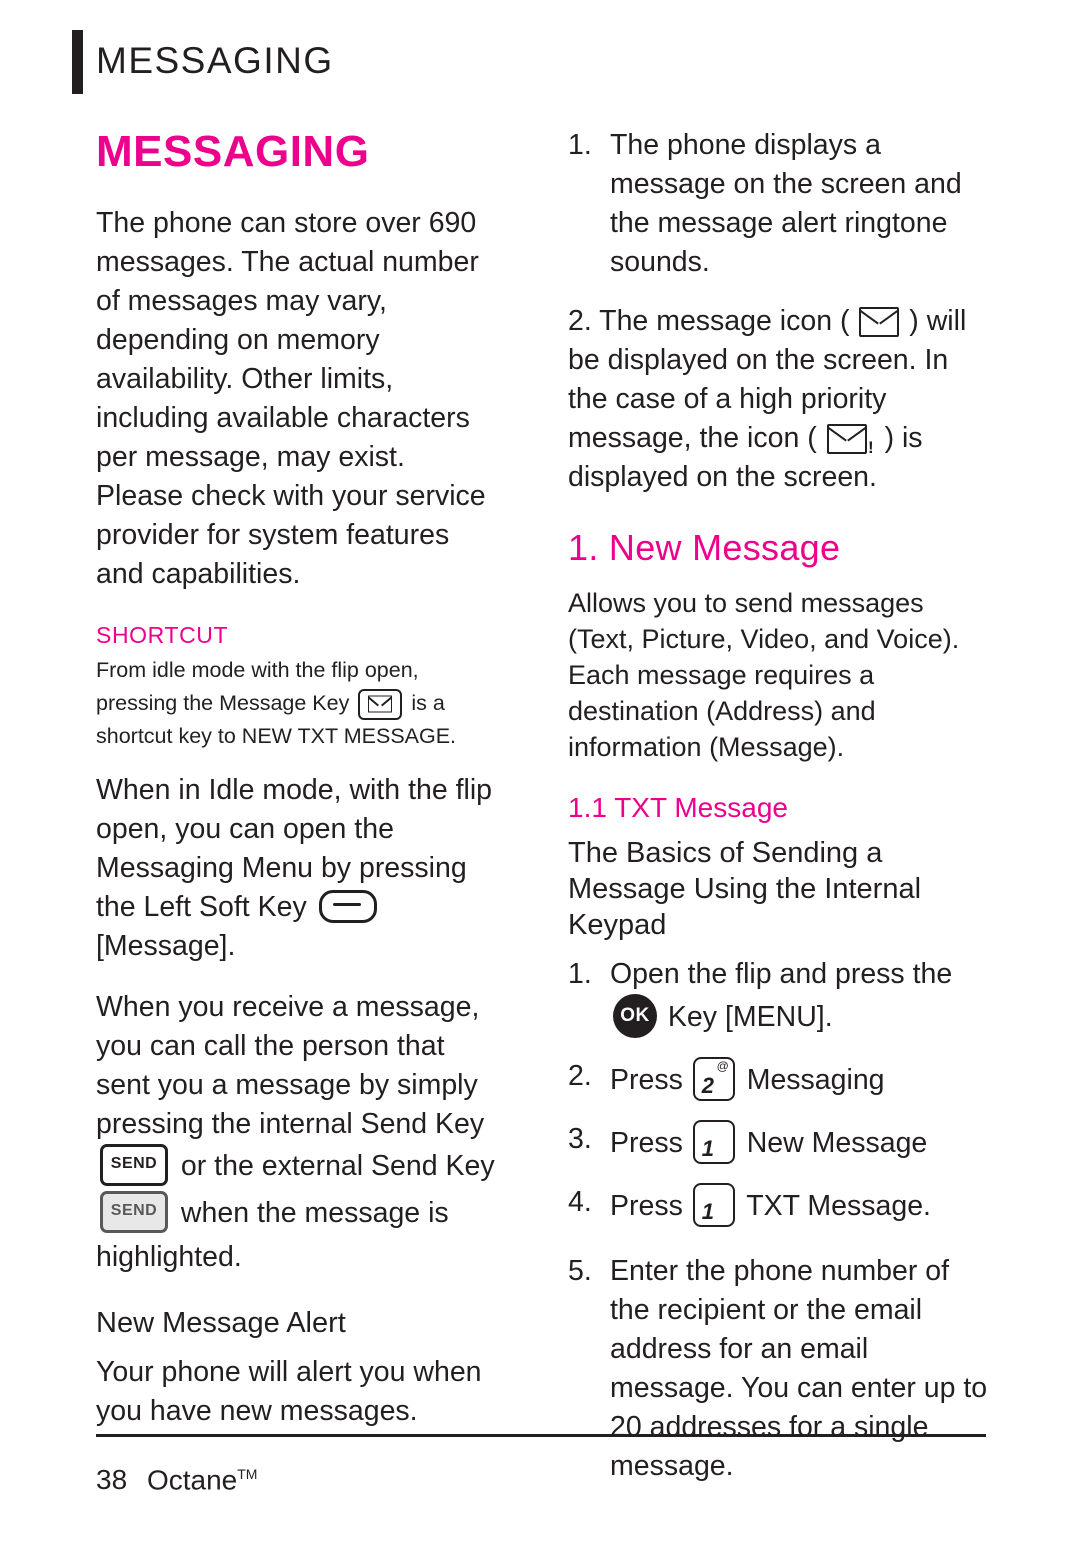 This screenshot has width=1080, height=1552. I want to click on receive-text-mid: or the external Send Key, so click(337, 1166).